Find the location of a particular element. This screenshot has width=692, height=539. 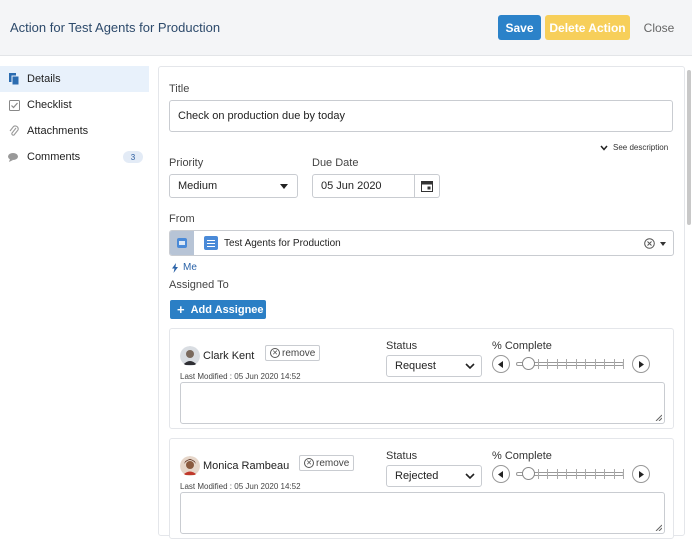

scrollbar-thumb is located at coordinates (689, 147).